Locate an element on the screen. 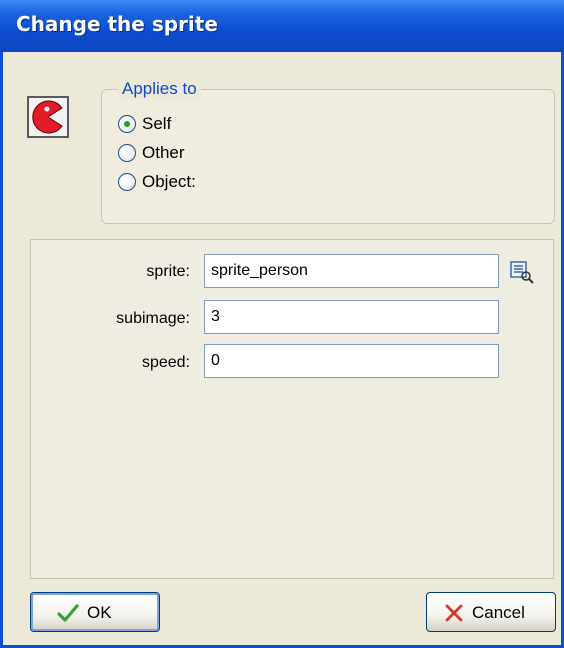 The width and height of the screenshot is (564, 648). applies-to-legend: Applies to is located at coordinates (159, 89).